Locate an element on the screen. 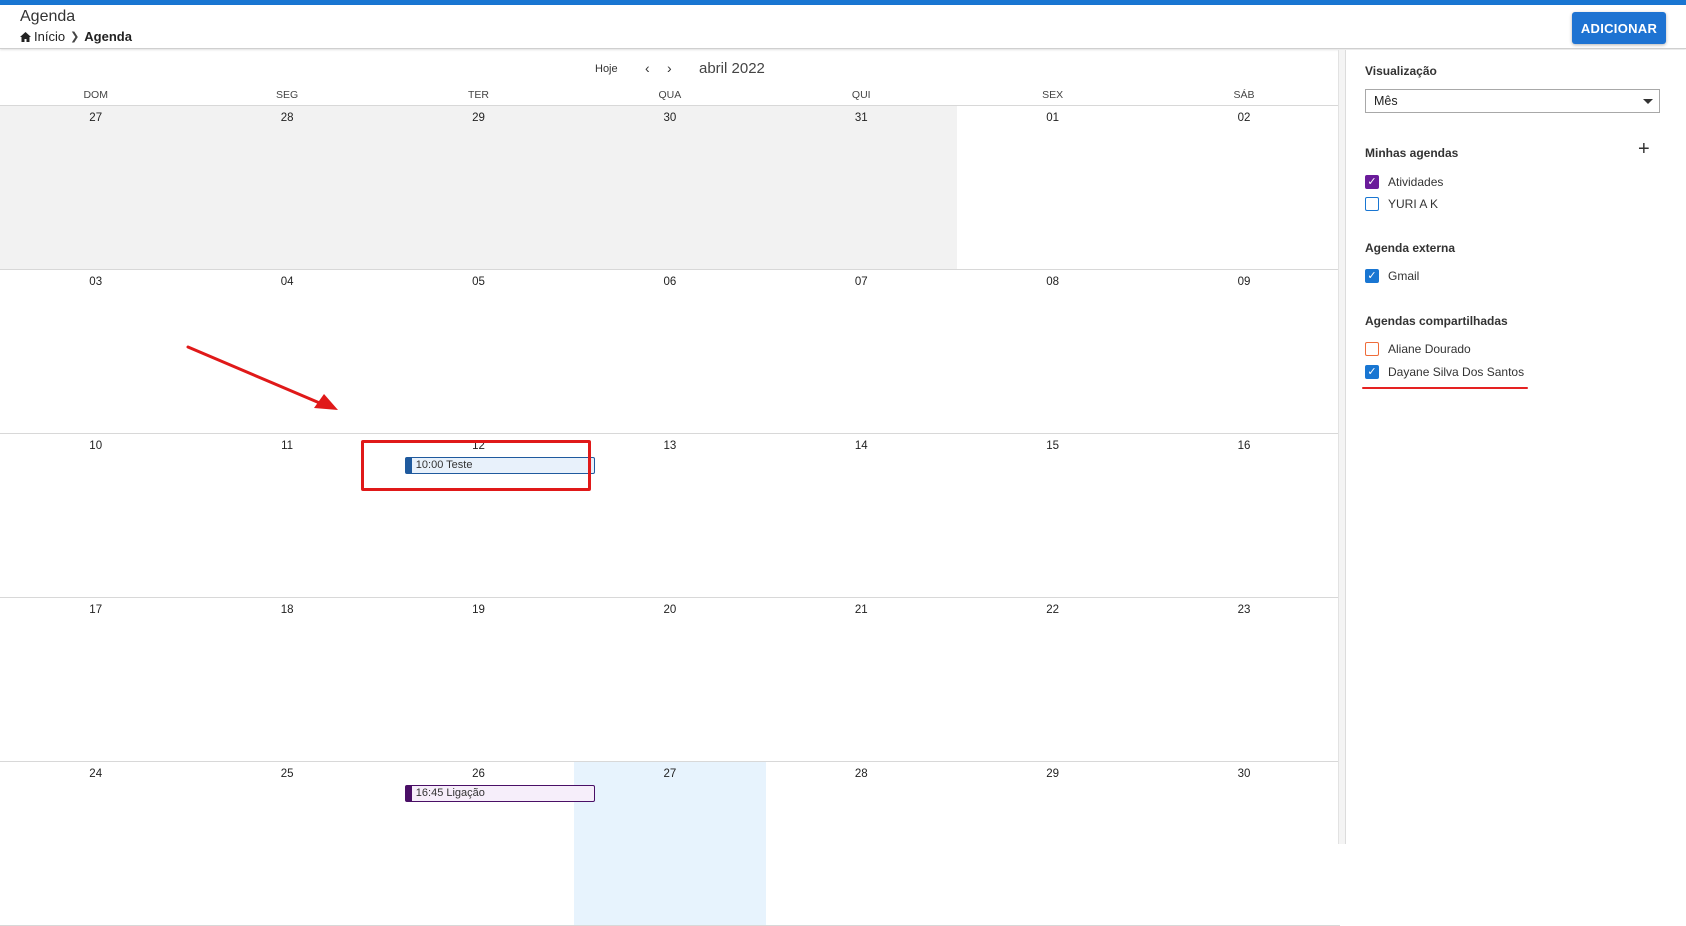  plus-icon: + is located at coordinates (1644, 149).